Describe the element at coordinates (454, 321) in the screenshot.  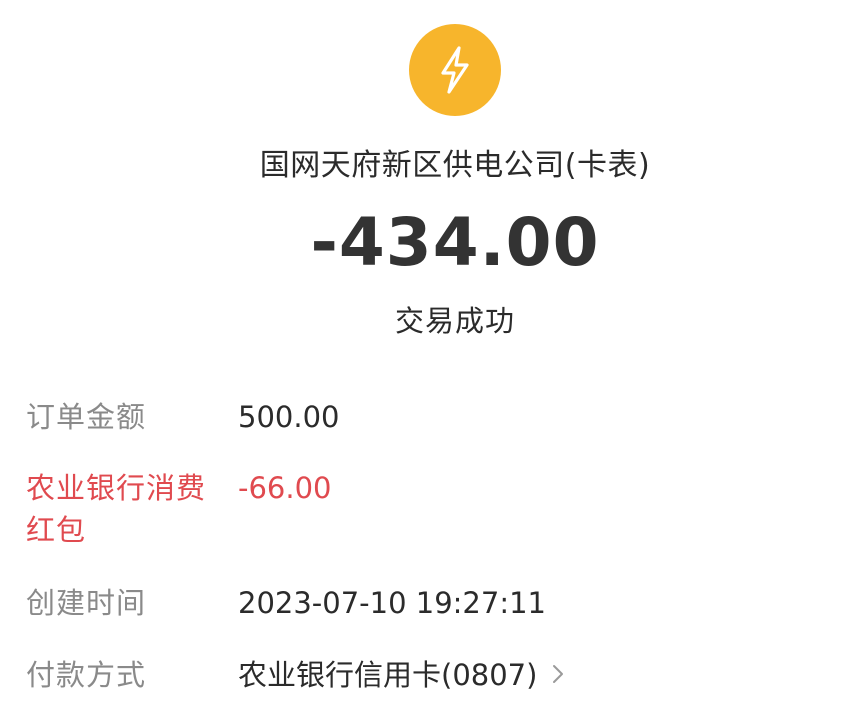
I see `transaction-status: 交易成功` at that location.